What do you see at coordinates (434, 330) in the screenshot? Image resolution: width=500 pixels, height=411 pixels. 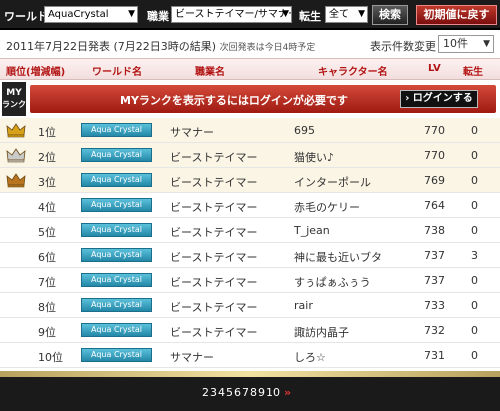 I see `level-cell: 732` at bounding box center [434, 330].